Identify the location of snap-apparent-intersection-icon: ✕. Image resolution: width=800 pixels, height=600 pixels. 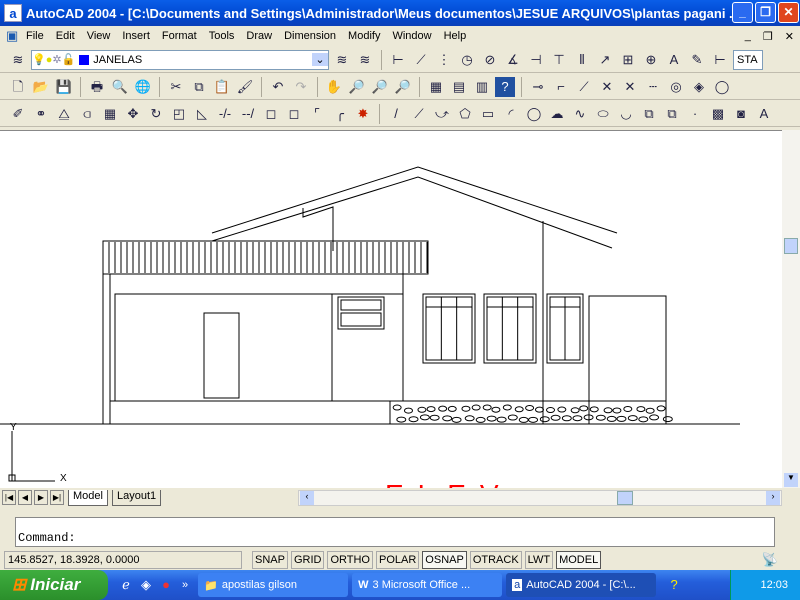
(630, 87).